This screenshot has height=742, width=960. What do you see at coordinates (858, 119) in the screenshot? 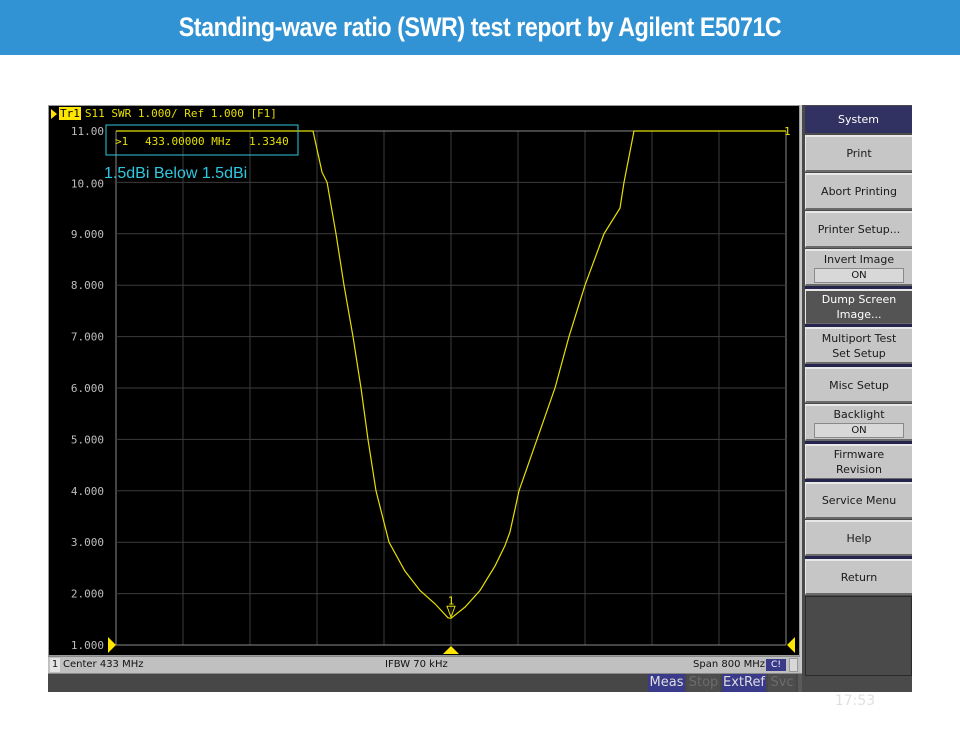
I see `softkey-menu-title: System` at bounding box center [858, 119].